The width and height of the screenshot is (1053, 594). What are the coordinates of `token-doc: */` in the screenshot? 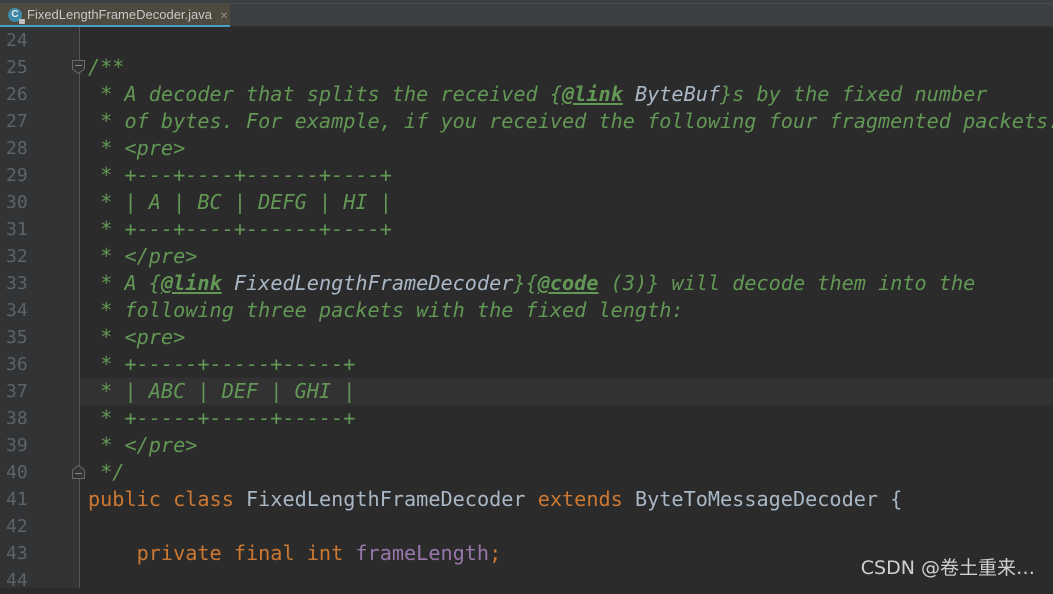 It's located at (106, 472).